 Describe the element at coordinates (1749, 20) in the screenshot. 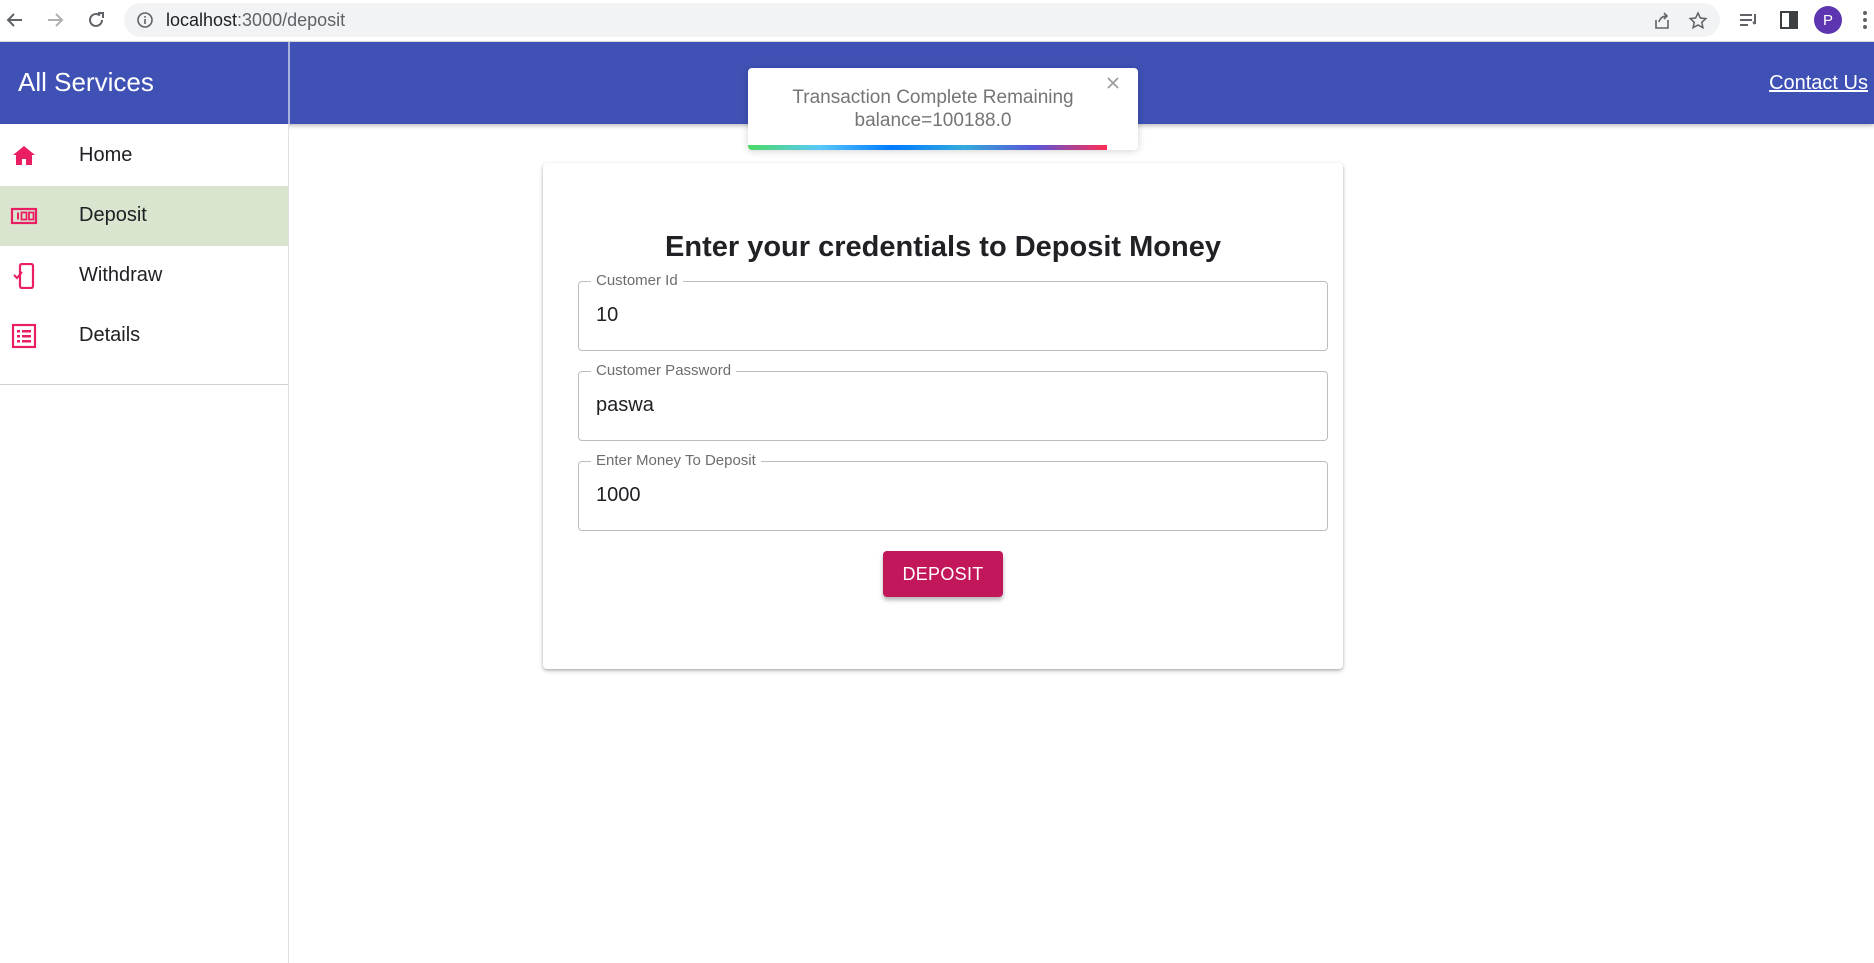

I see `reading-list-icon` at that location.